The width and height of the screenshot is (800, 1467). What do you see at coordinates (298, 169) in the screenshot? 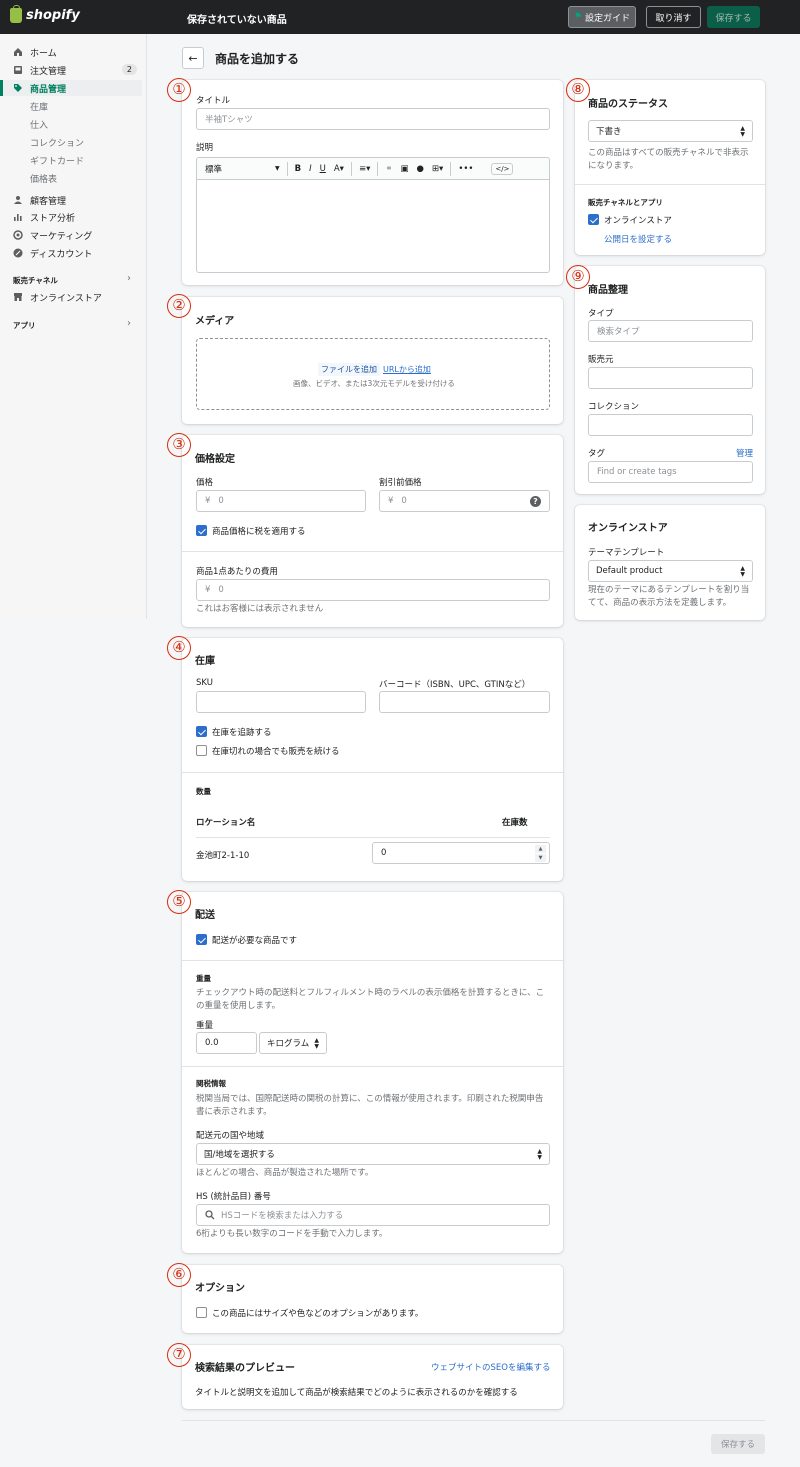
I see `bold-icon: B` at bounding box center [298, 169].